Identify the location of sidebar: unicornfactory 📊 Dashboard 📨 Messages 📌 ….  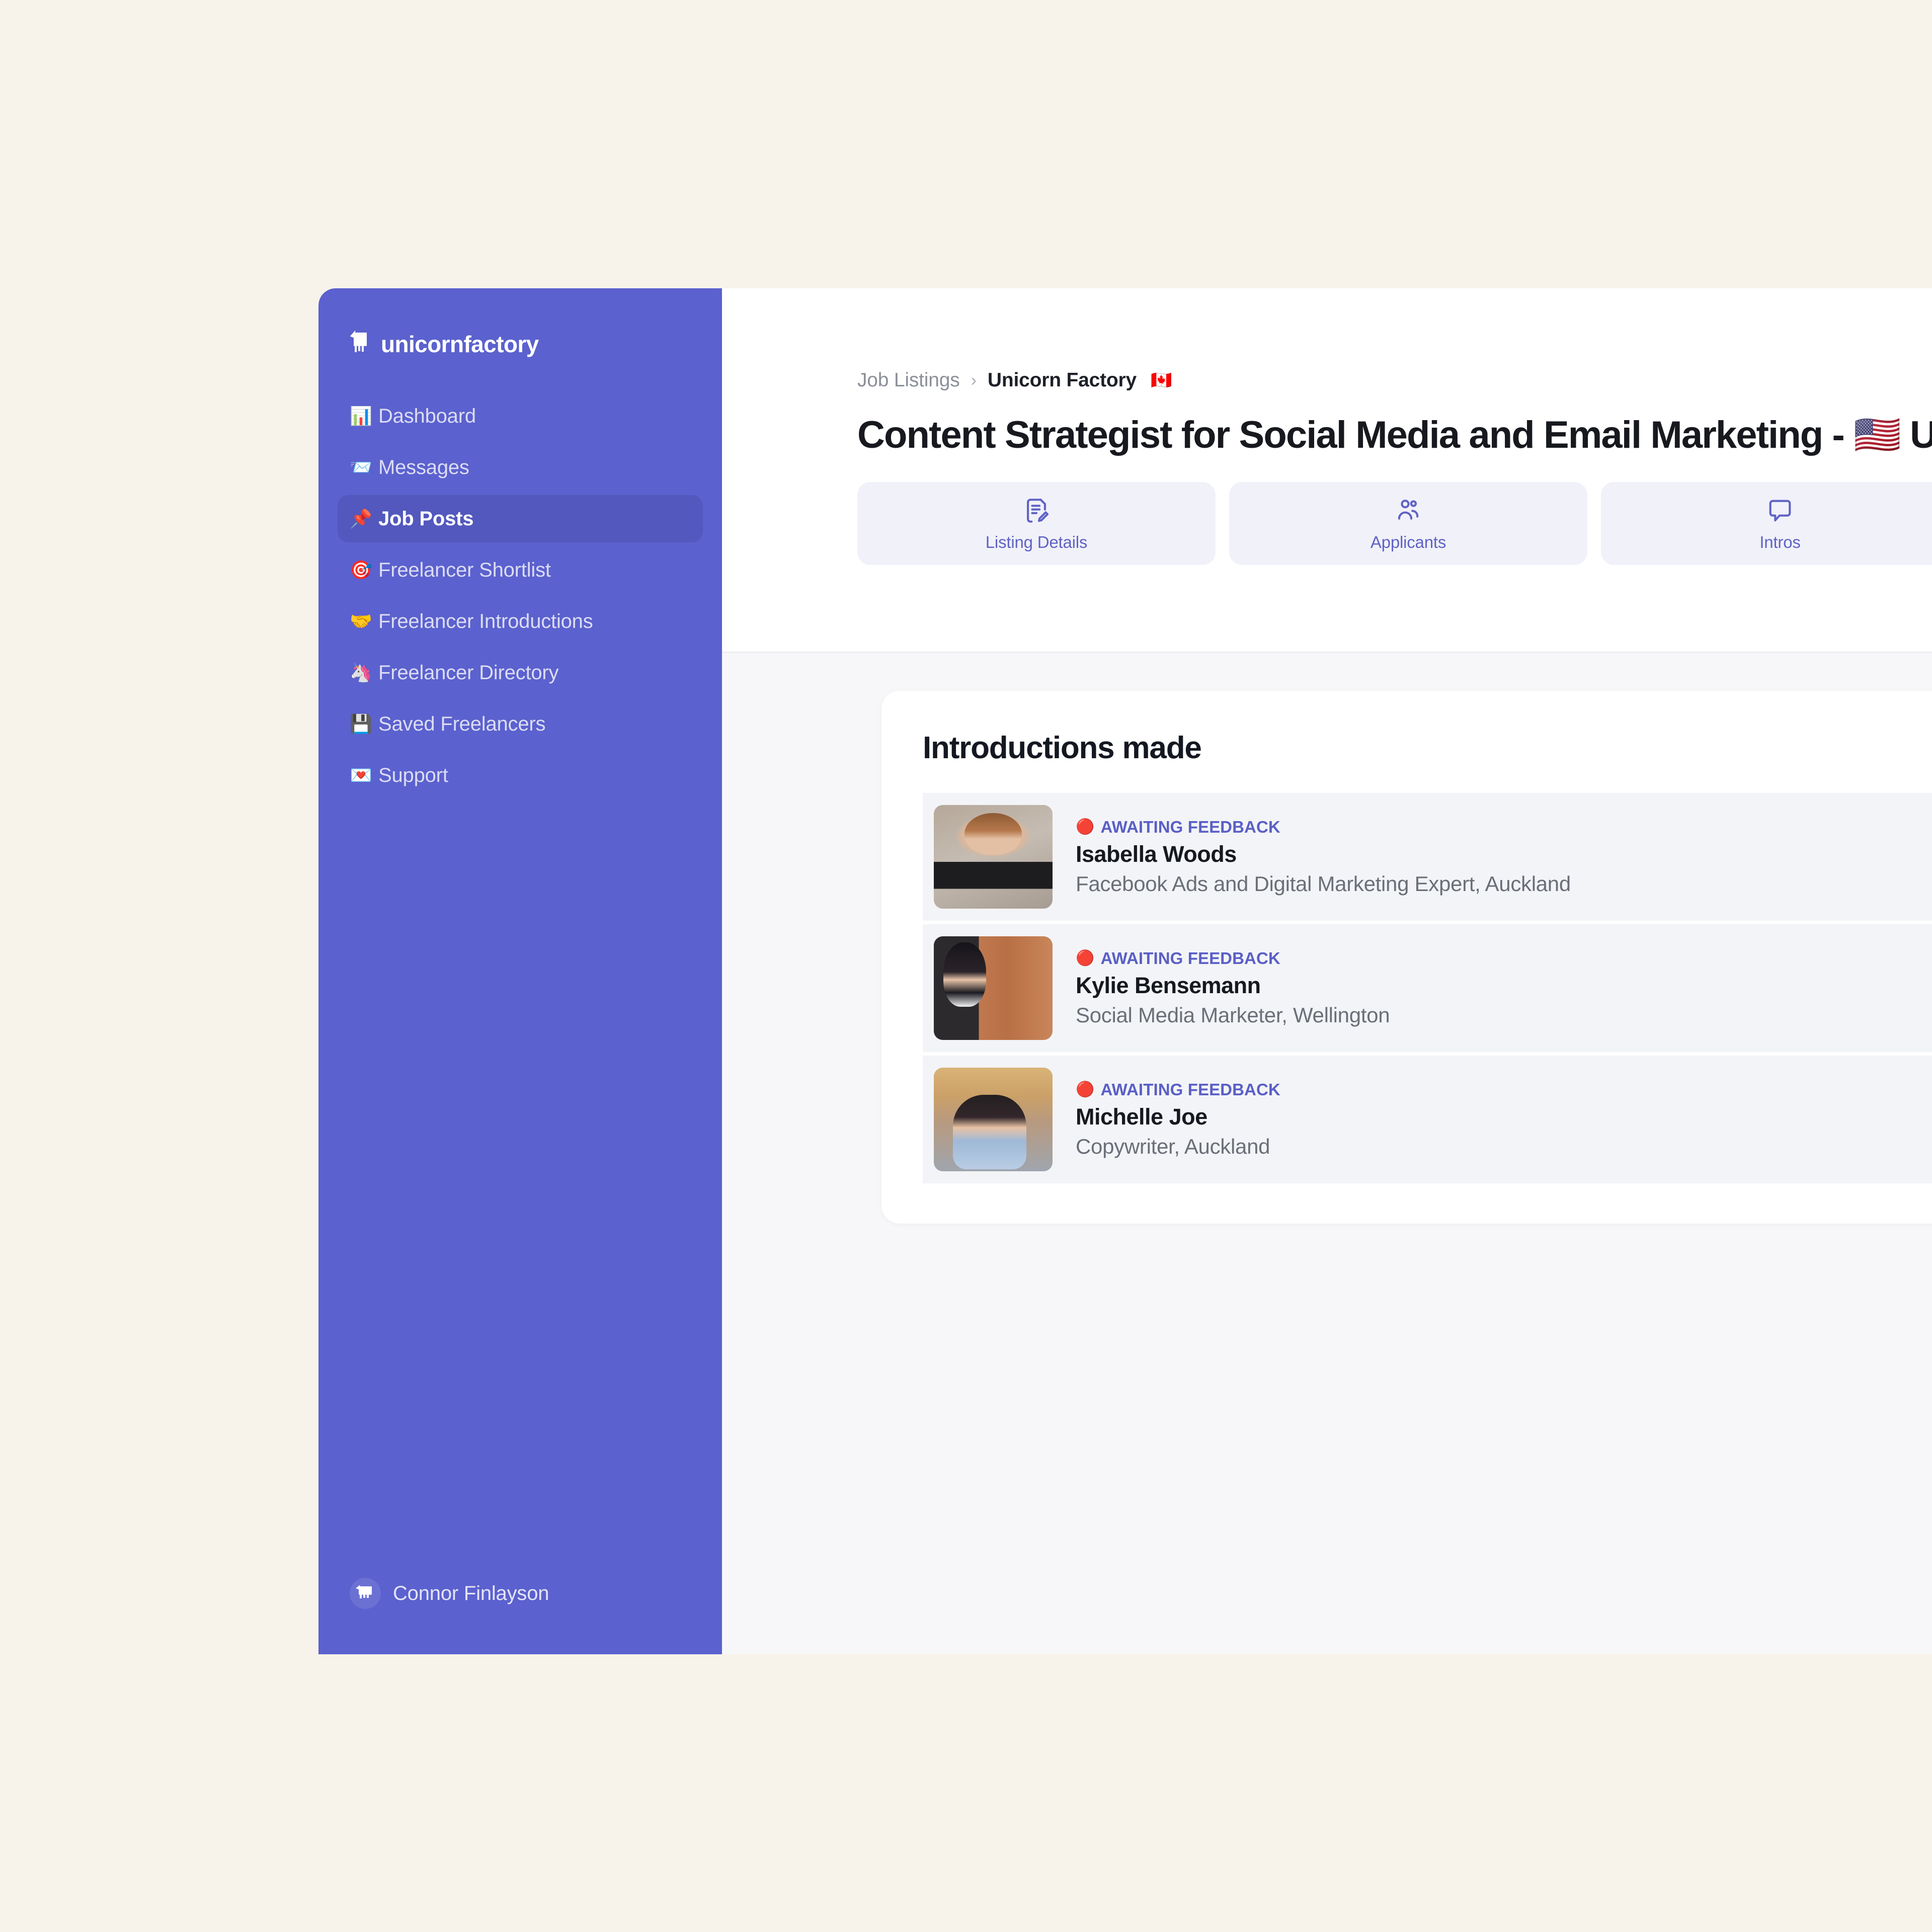
(520, 971).